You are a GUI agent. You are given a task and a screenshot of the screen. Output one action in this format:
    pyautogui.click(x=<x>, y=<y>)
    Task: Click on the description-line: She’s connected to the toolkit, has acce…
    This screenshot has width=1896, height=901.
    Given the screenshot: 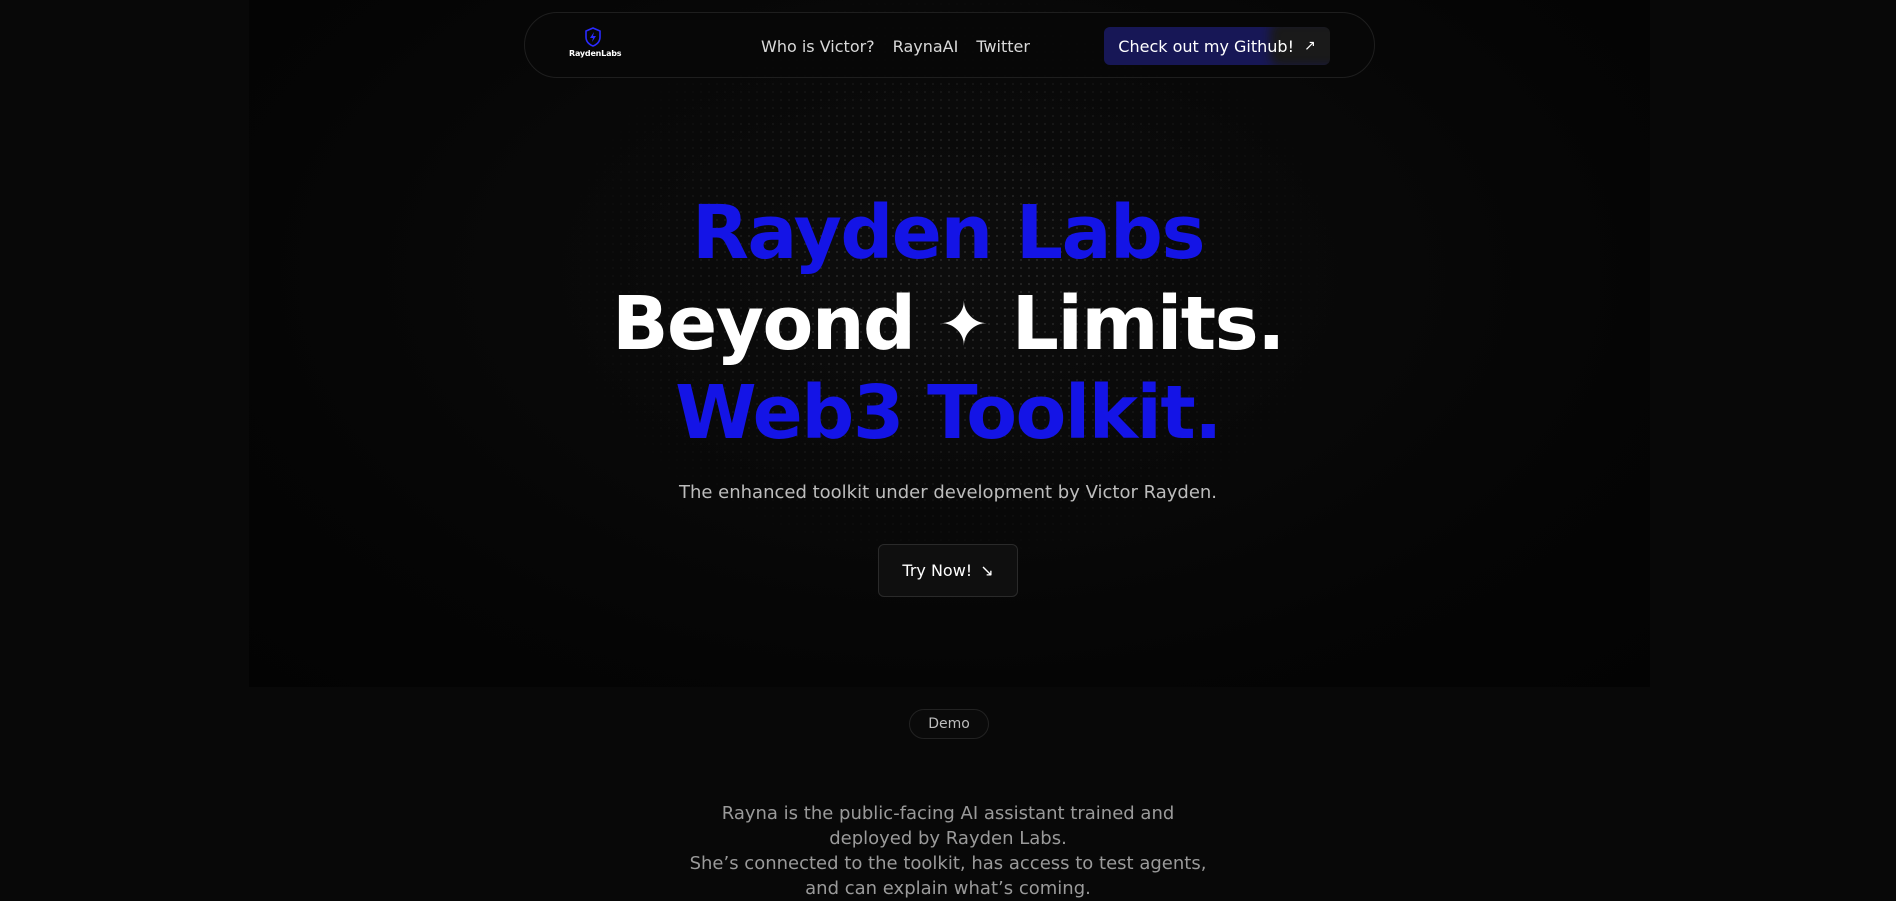 What is the action you would take?
    pyautogui.click(x=948, y=863)
    